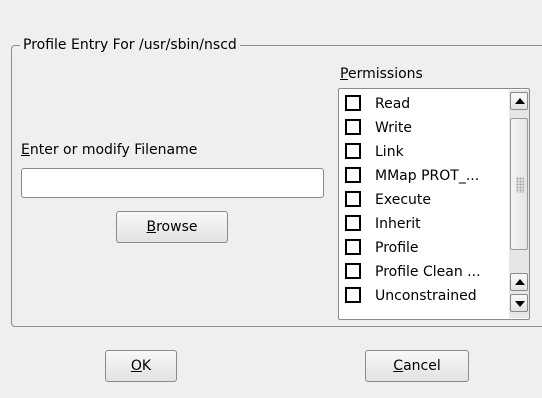  What do you see at coordinates (417, 366) in the screenshot?
I see `cancel-button: Cancel` at bounding box center [417, 366].